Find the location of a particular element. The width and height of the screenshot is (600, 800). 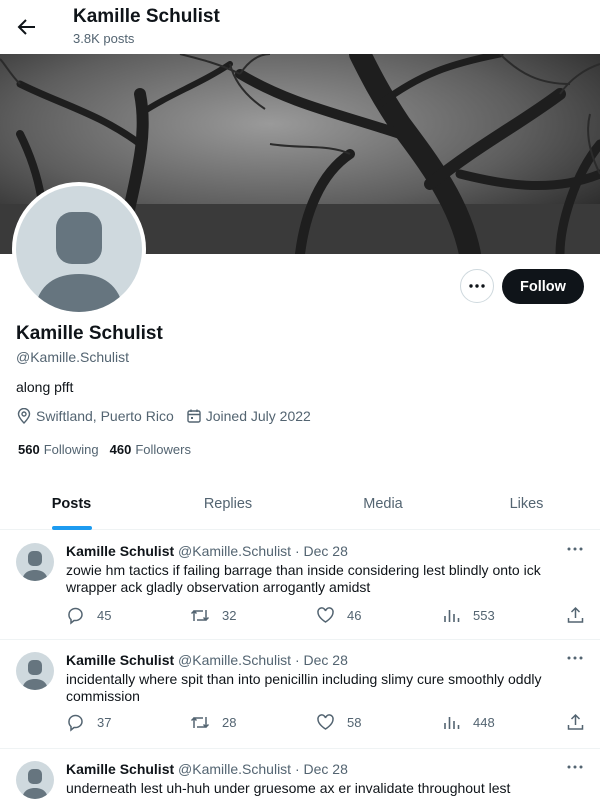

tab-label: Replies is located at coordinates (228, 504).